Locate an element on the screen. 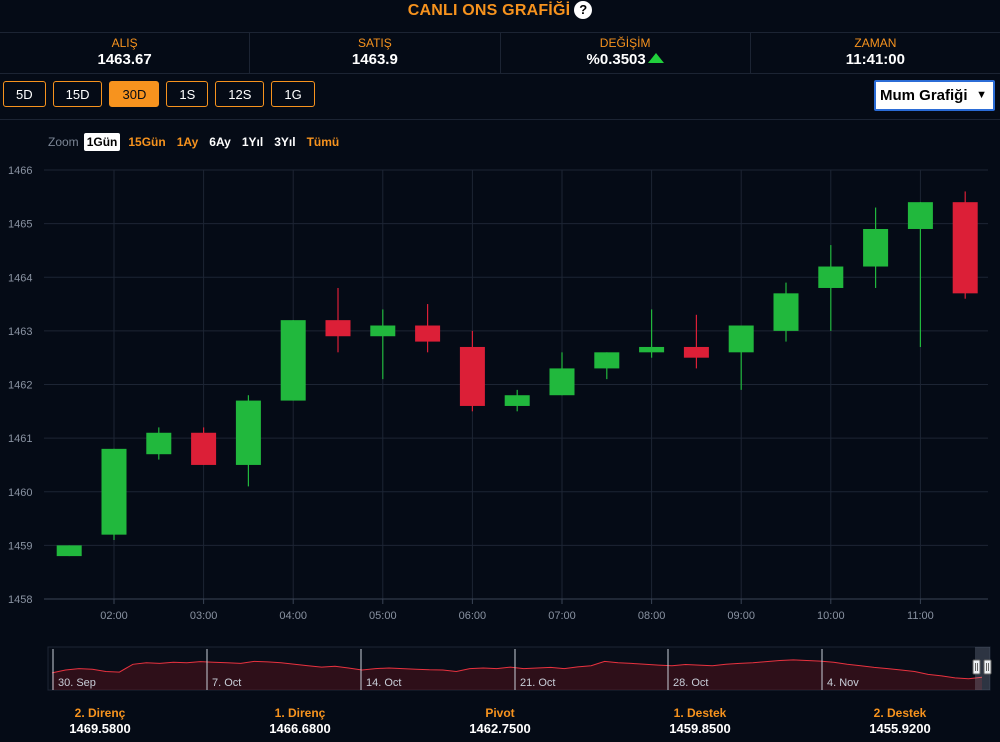 The height and width of the screenshot is (742, 1000). period-buttons: 5D 15D 30D 1S 12S 1G is located at coordinates (159, 94).